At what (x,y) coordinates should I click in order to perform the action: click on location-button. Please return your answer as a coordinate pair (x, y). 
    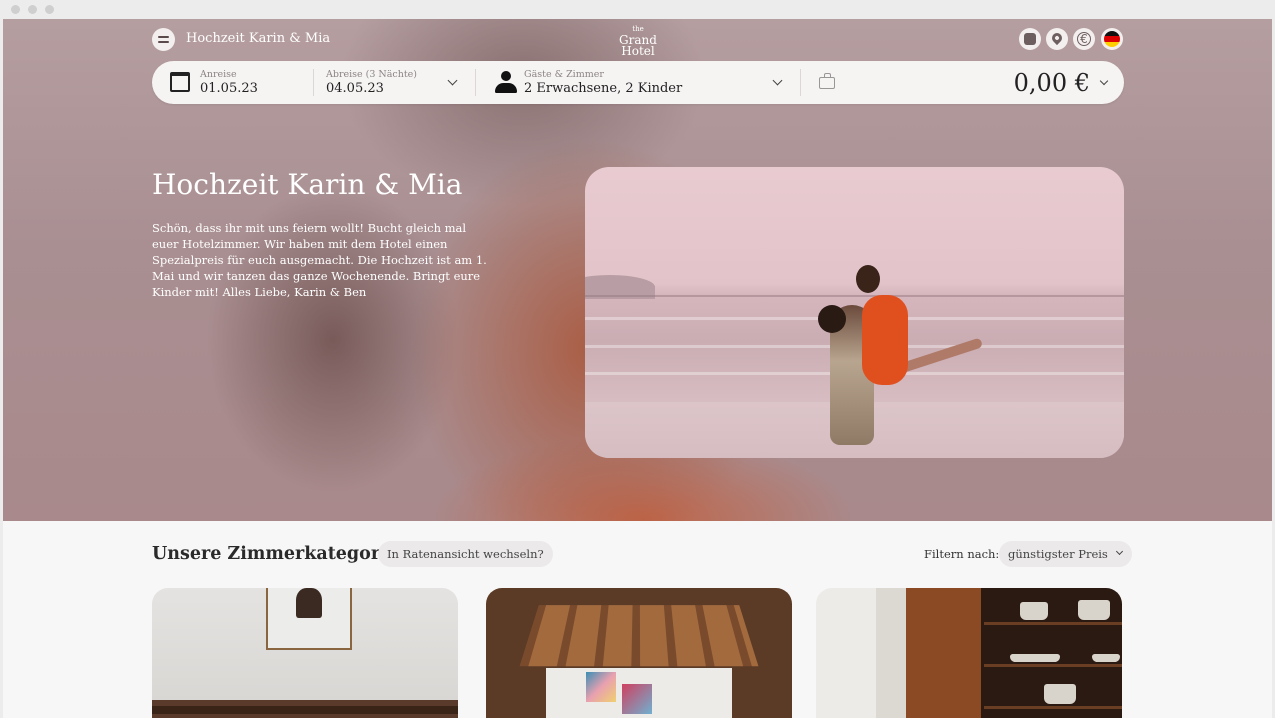
    Looking at the image, I should click on (1057, 39).